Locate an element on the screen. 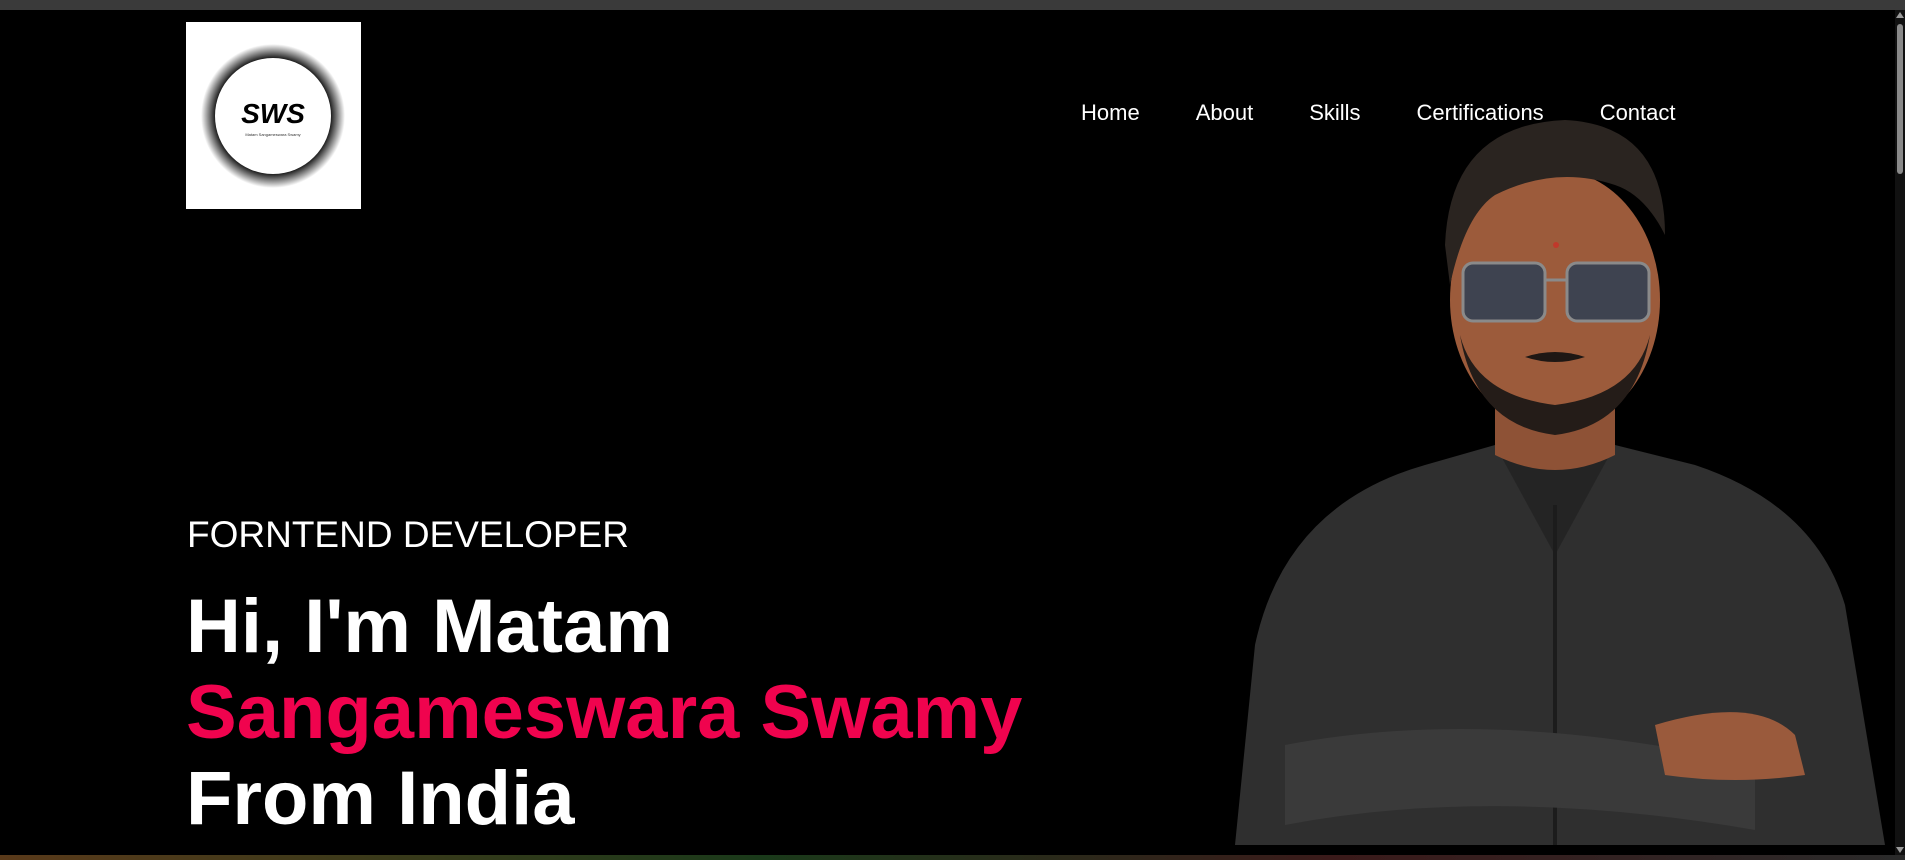  hero-location: From India is located at coordinates (380, 798).